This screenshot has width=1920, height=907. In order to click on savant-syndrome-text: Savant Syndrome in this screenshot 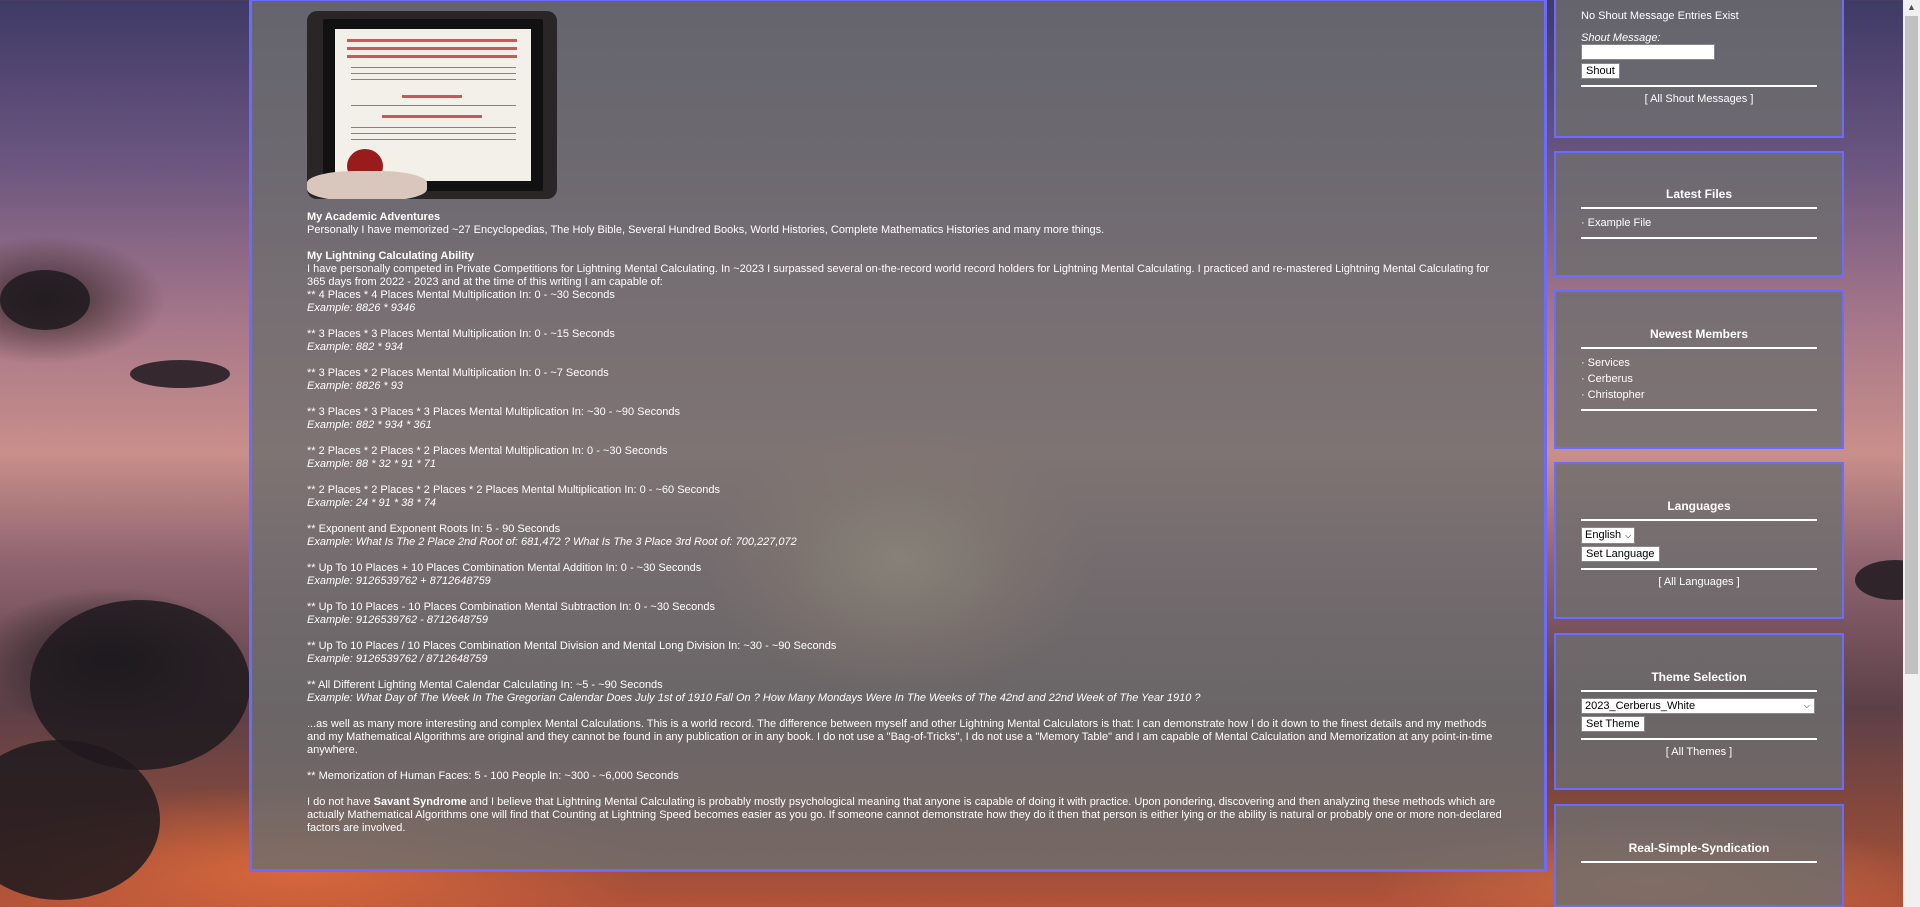, I will do `click(420, 802)`.